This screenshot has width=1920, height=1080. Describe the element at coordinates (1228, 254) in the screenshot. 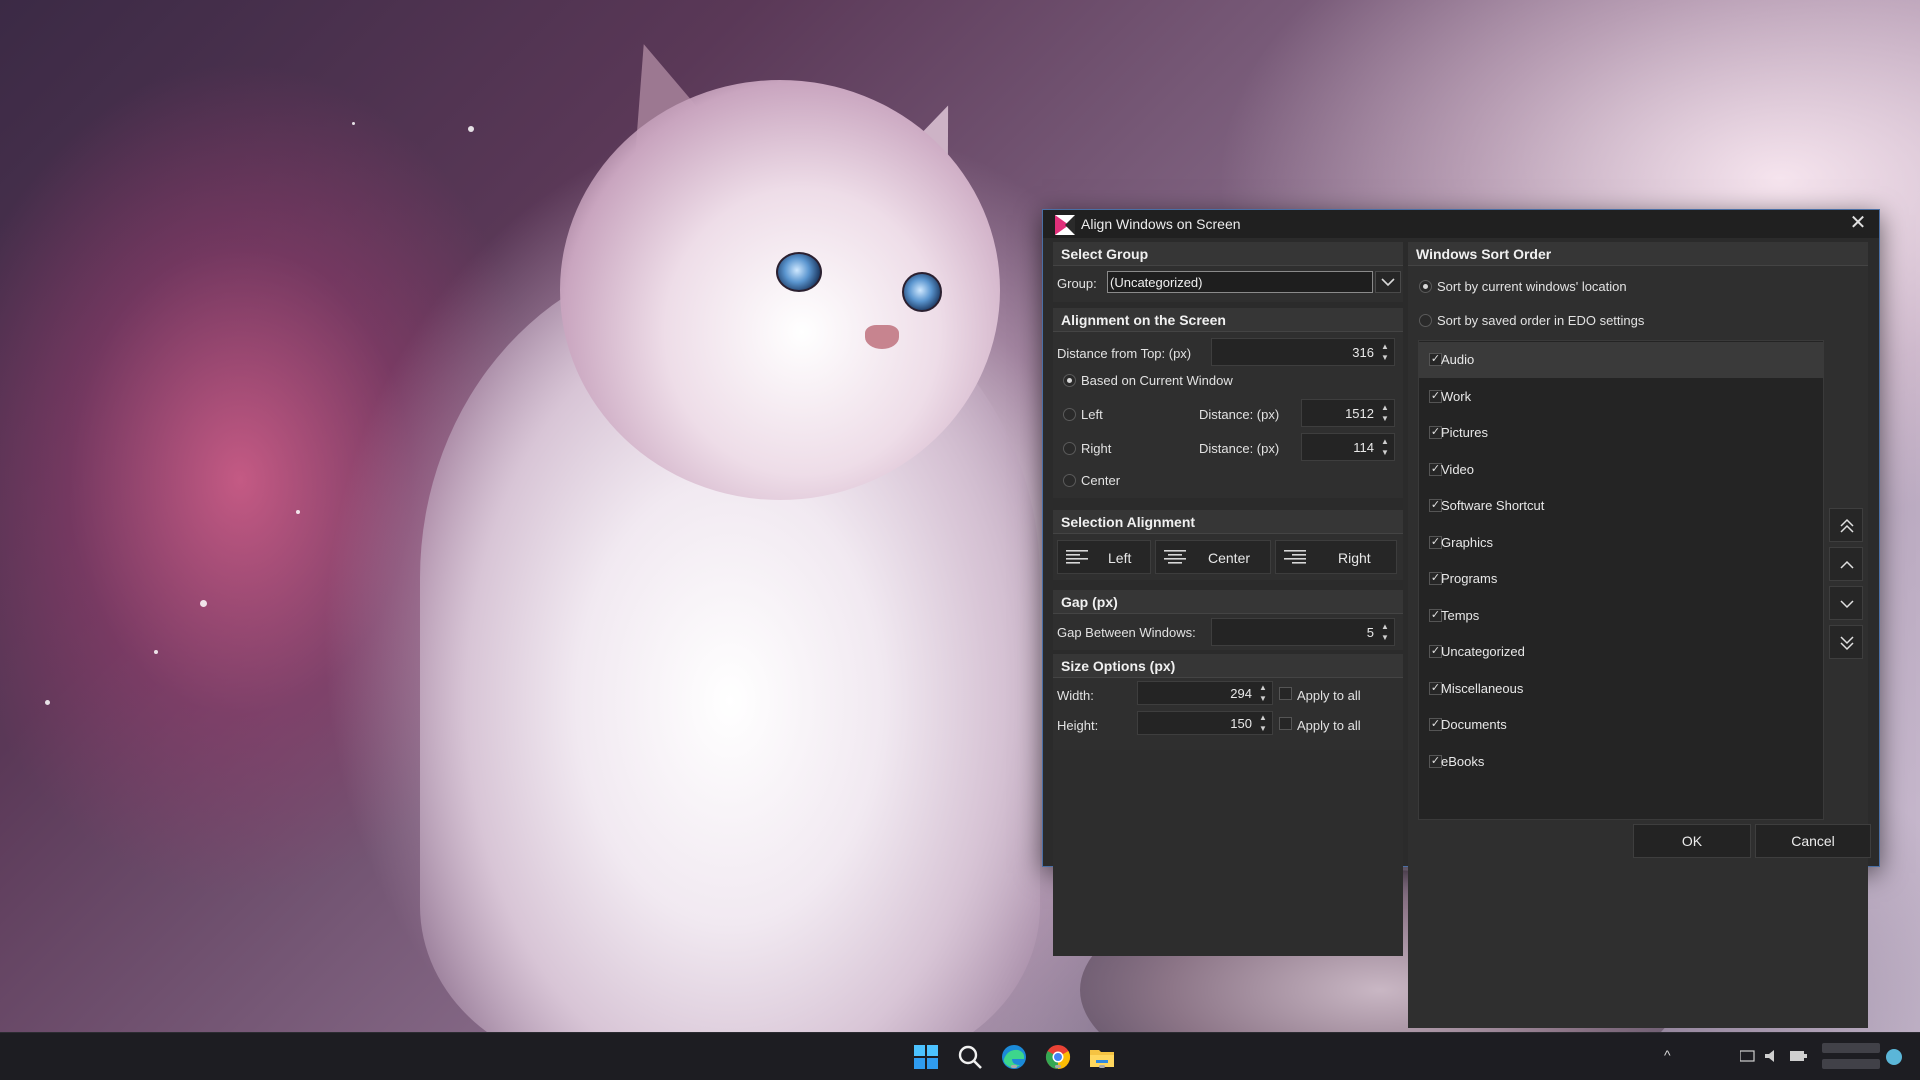

I see `select-group-heading: Select Group` at that location.